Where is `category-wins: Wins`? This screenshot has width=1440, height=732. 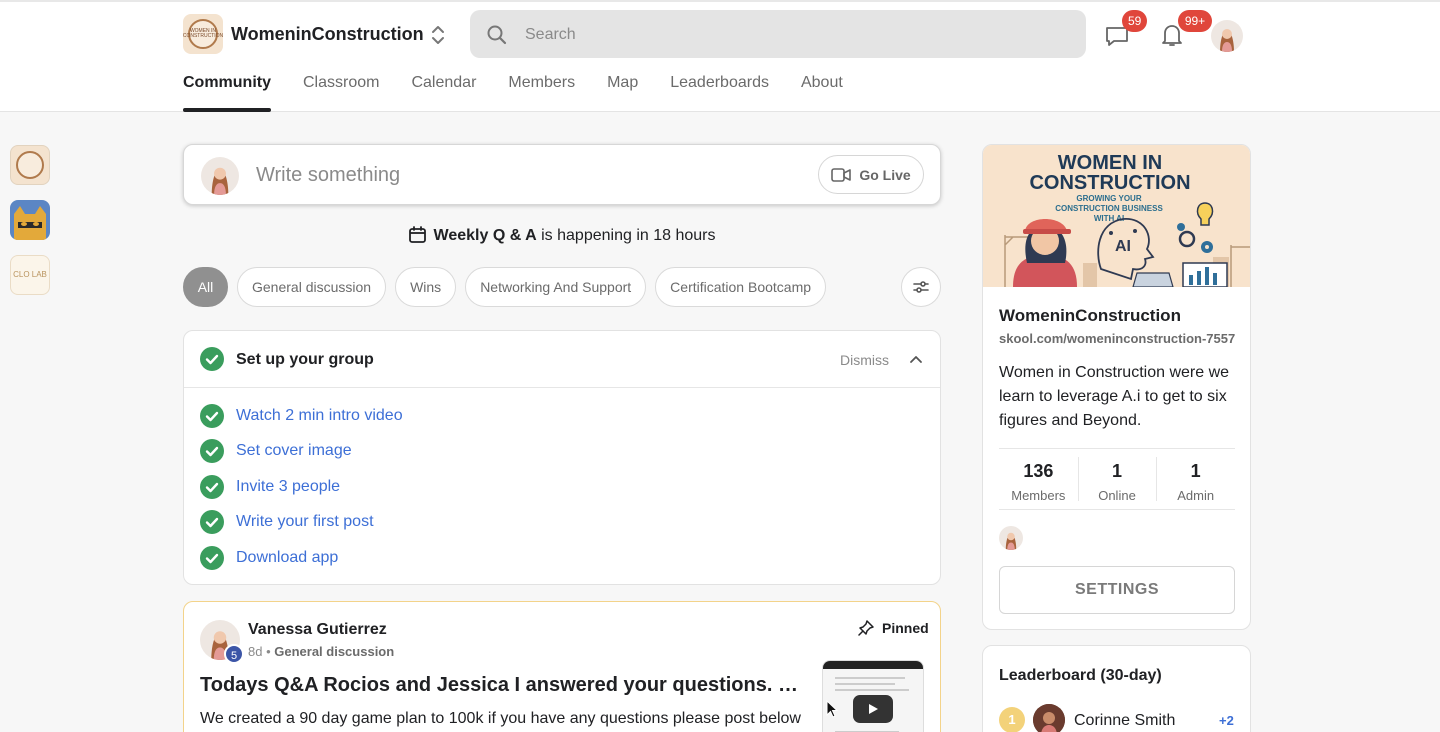 category-wins: Wins is located at coordinates (426, 287).